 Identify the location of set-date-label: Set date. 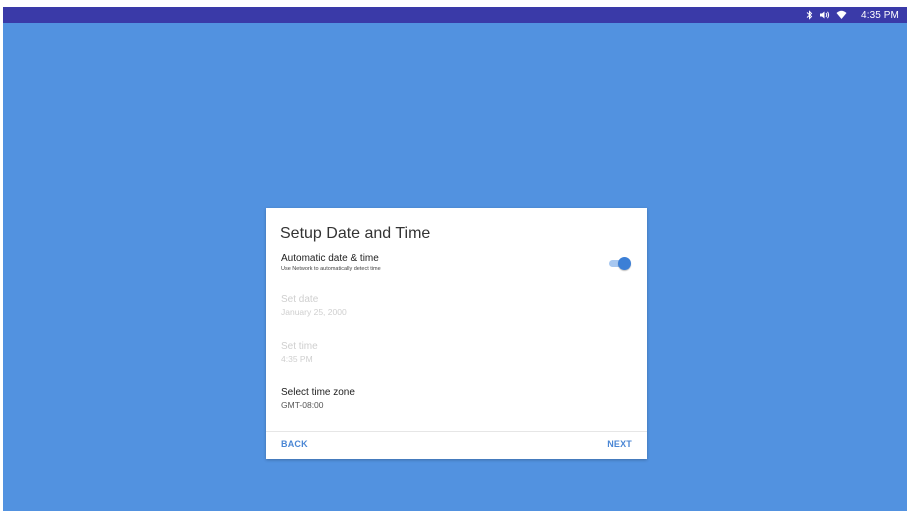
(300, 299).